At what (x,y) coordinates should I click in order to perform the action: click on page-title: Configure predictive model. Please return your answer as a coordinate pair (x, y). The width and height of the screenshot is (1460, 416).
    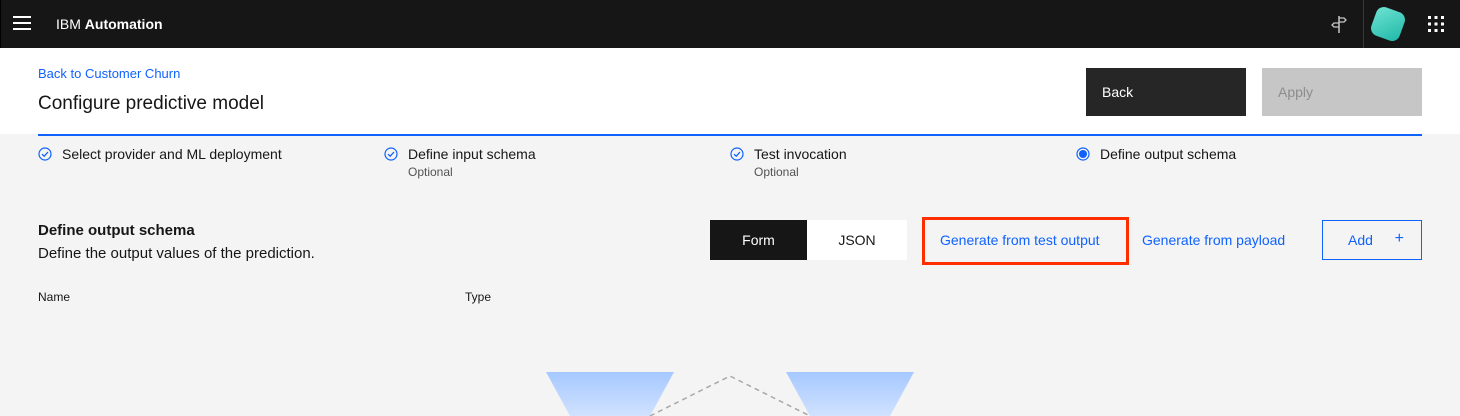
    Looking at the image, I should click on (151, 103).